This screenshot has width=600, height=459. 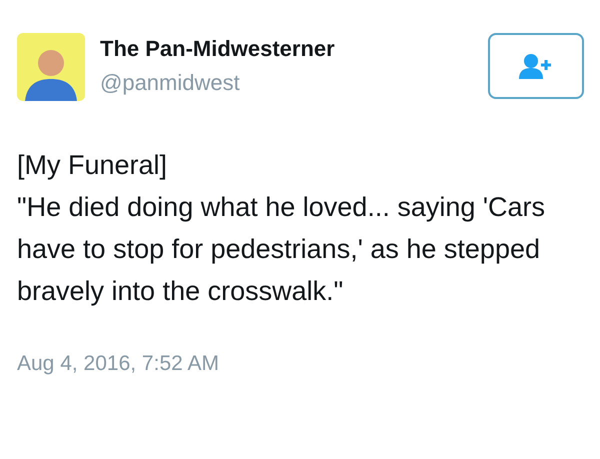 What do you see at coordinates (51, 67) in the screenshot?
I see `avatar` at bounding box center [51, 67].